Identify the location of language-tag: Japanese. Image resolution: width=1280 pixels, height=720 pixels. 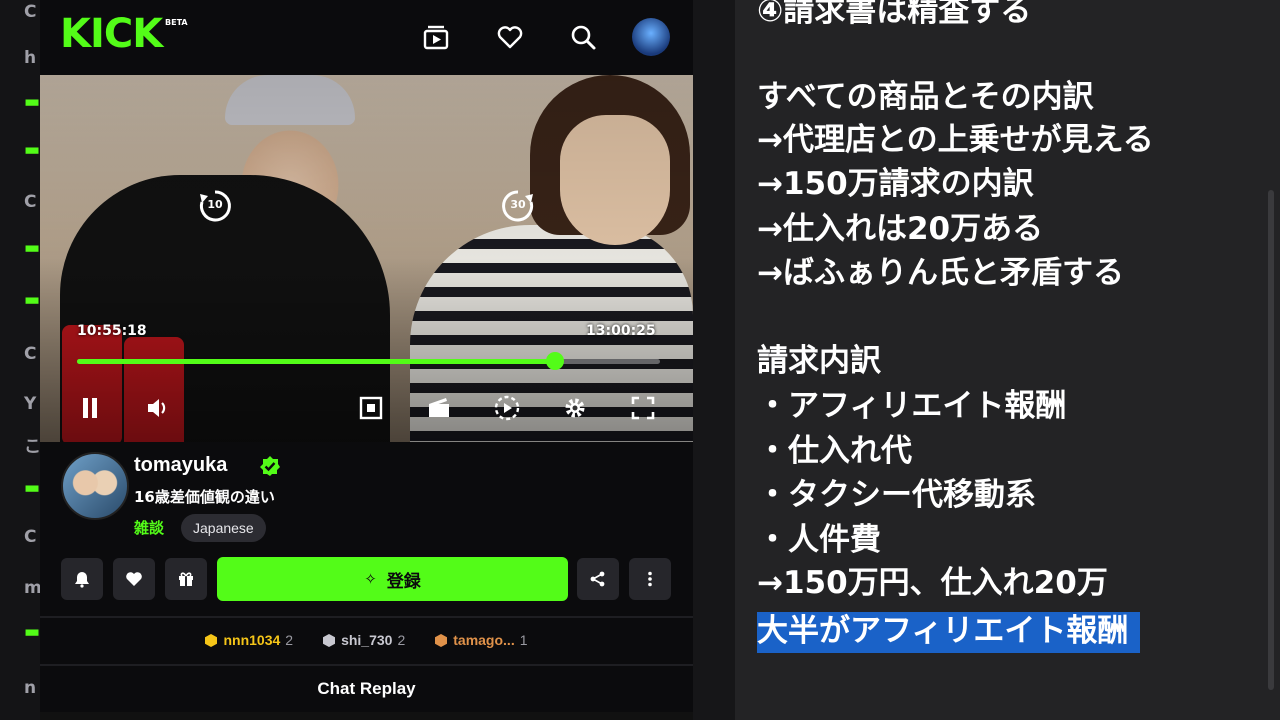
(223, 528).